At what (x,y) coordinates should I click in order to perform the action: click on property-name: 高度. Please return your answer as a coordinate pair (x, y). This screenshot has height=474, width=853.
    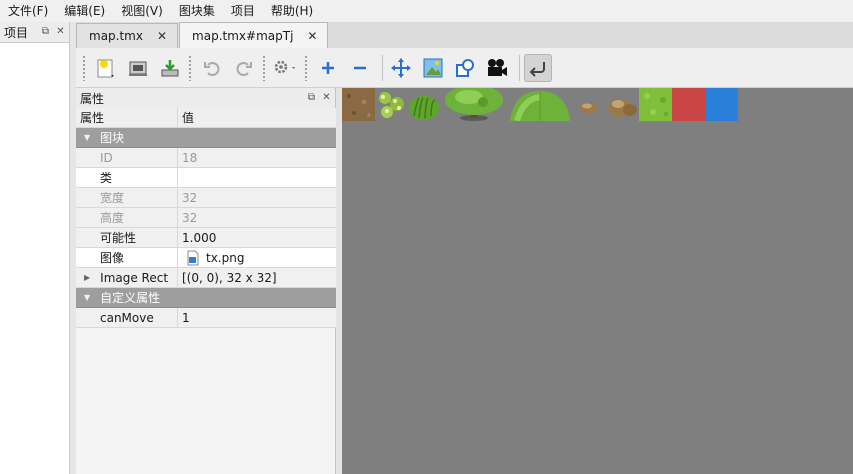
    Looking at the image, I should click on (127, 217).